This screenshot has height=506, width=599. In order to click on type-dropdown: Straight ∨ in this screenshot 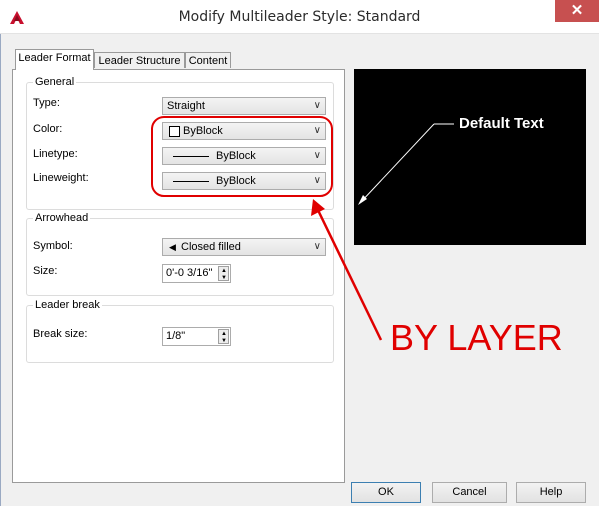, I will do `click(244, 106)`.